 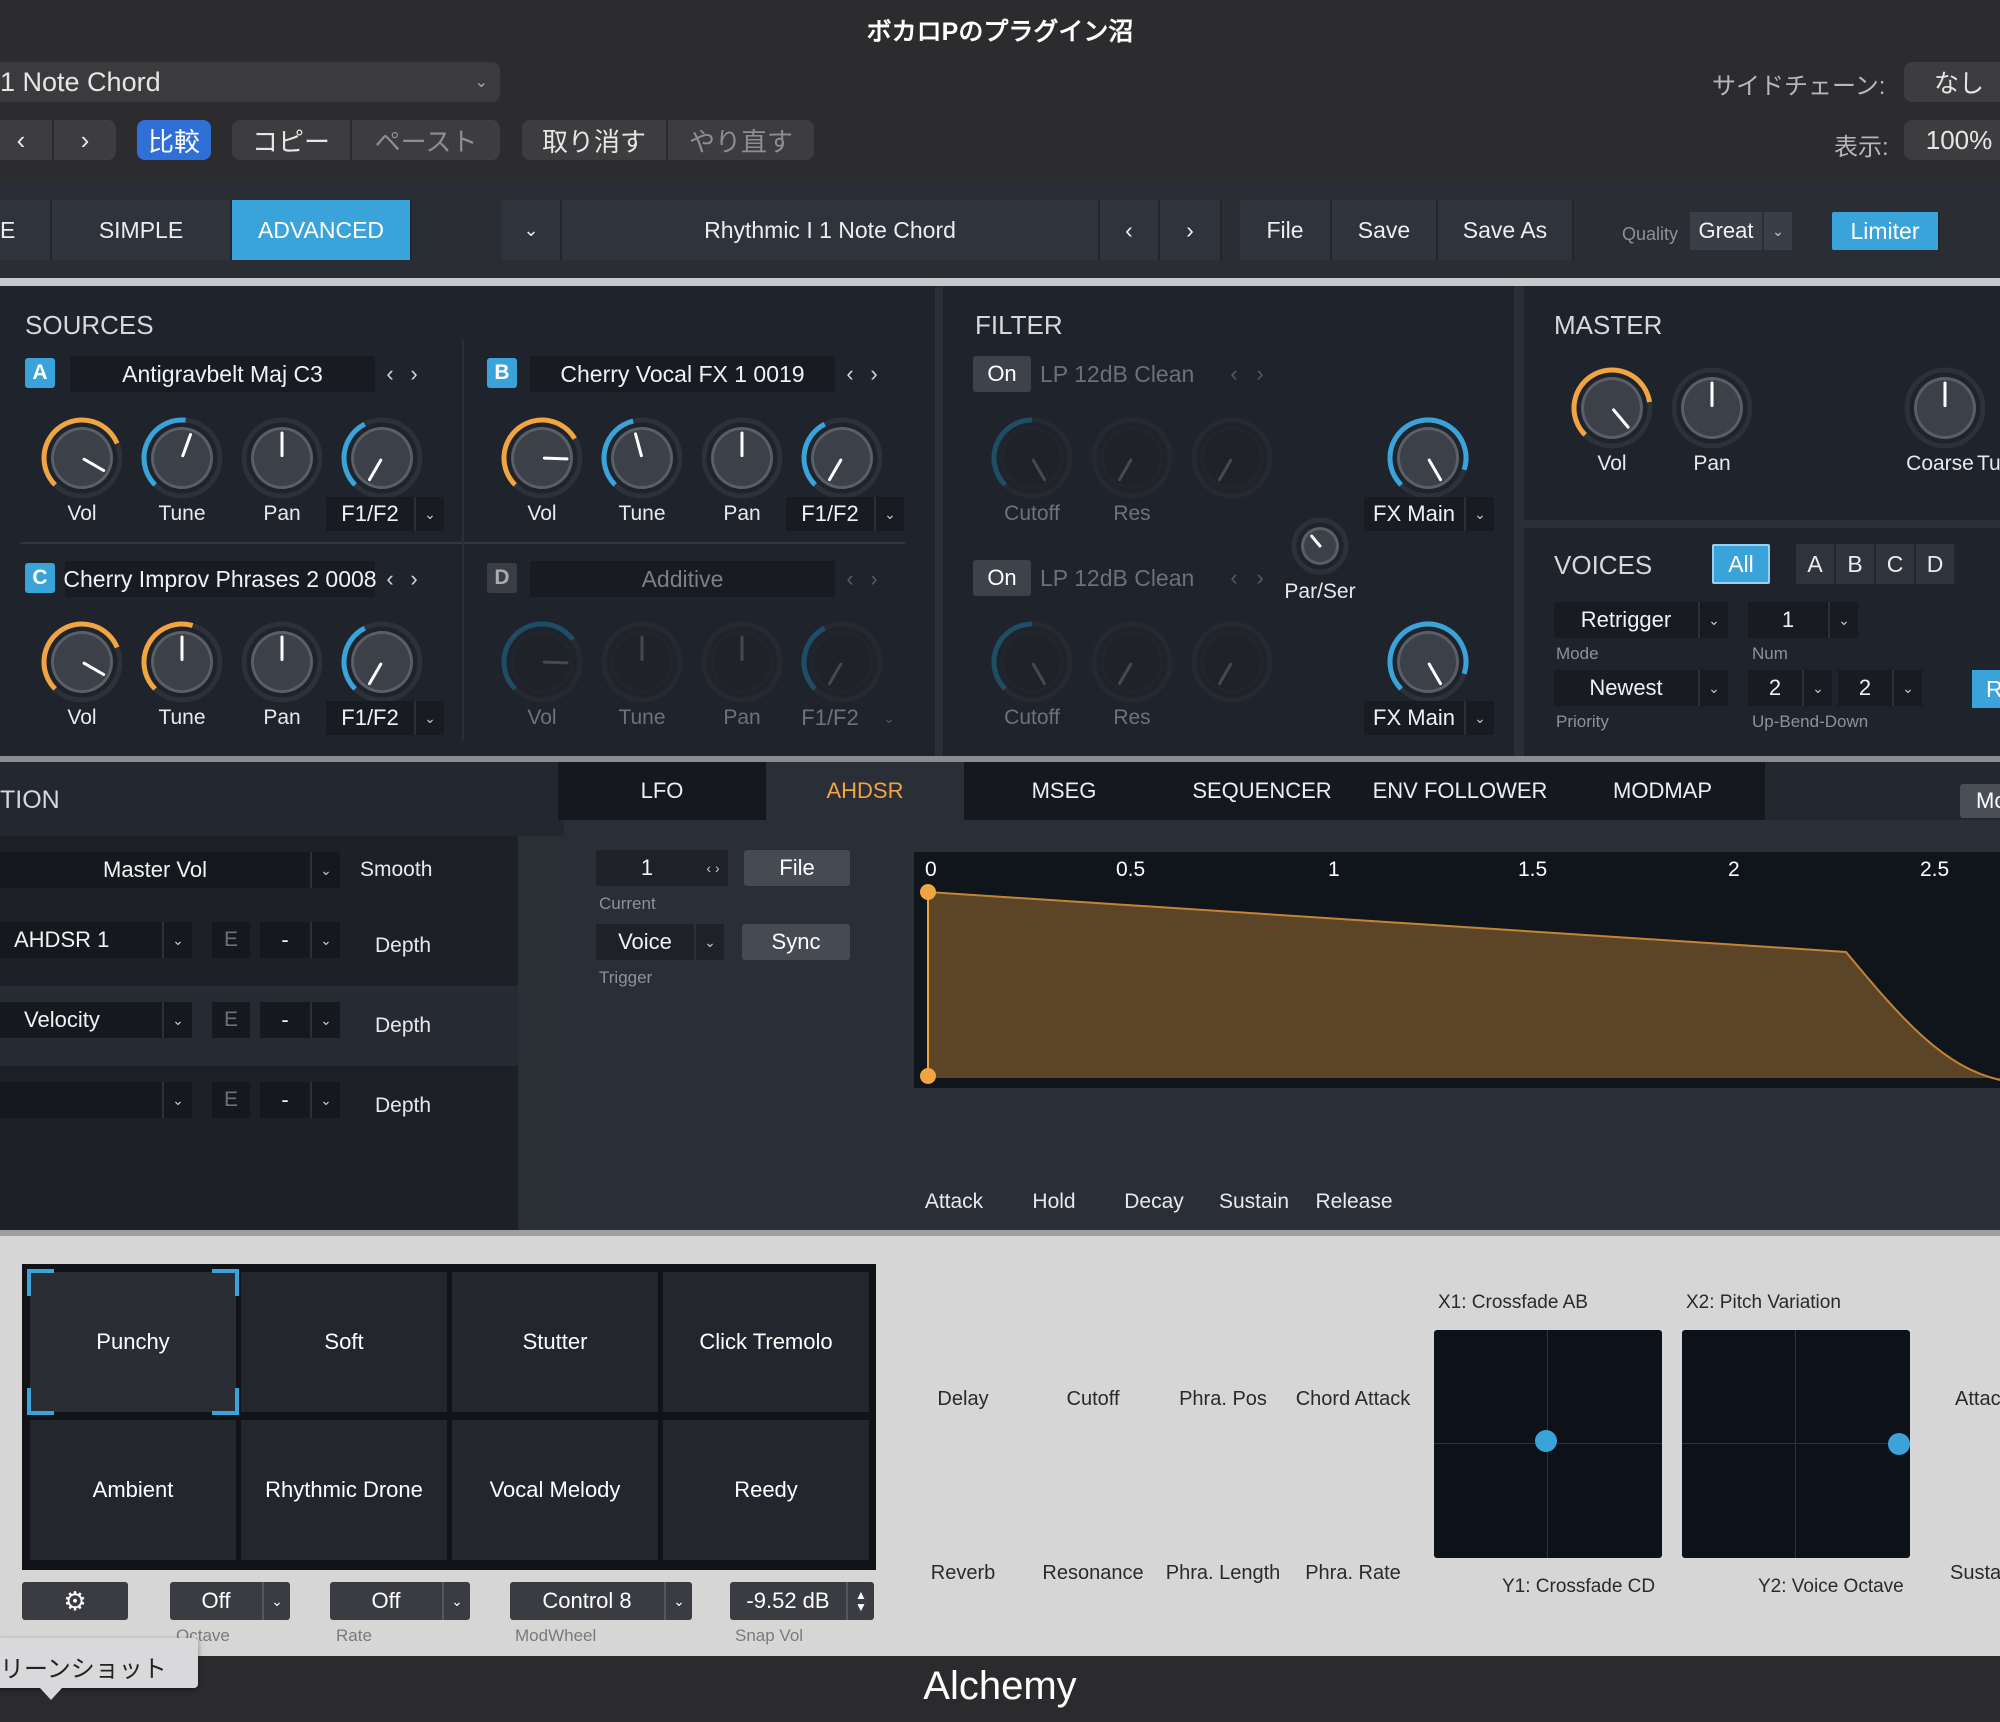 What do you see at coordinates (1880, 688) in the screenshot?
I see `bend-down-select: 2 ⌄` at bounding box center [1880, 688].